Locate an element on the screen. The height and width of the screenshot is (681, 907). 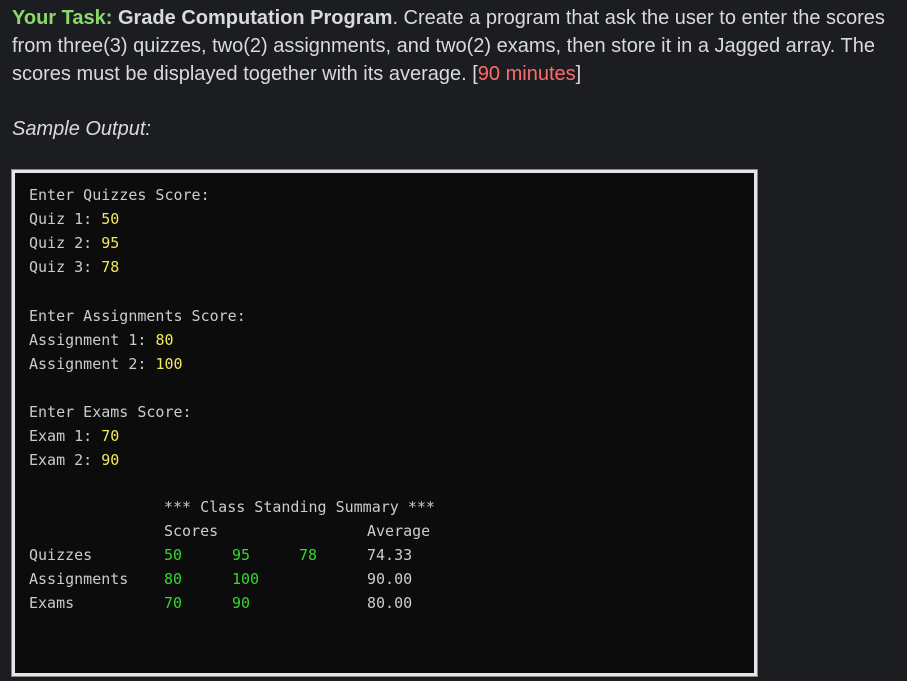
task-label: Your Task: is located at coordinates (62, 18).